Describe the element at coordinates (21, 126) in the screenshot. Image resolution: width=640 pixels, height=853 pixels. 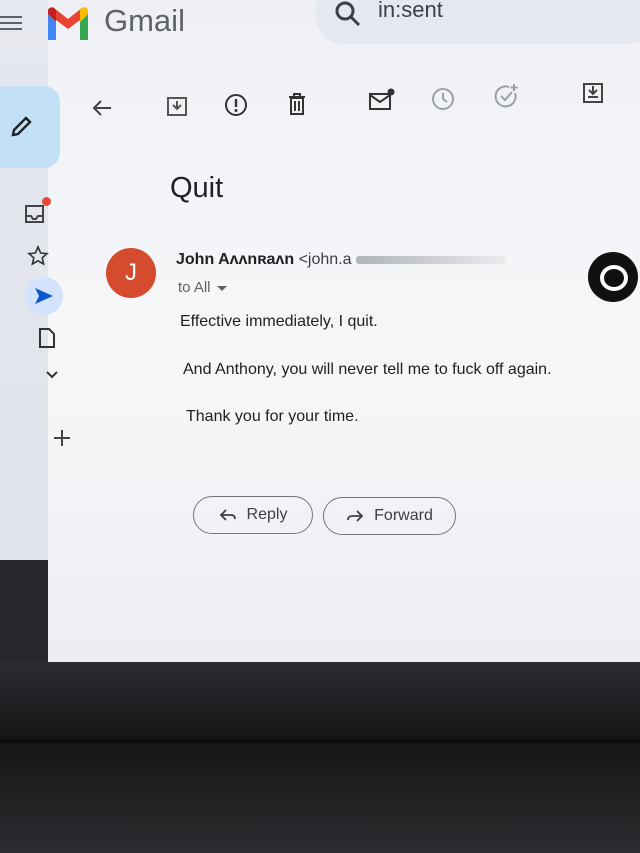
I see `compose-pencil-icon` at that location.